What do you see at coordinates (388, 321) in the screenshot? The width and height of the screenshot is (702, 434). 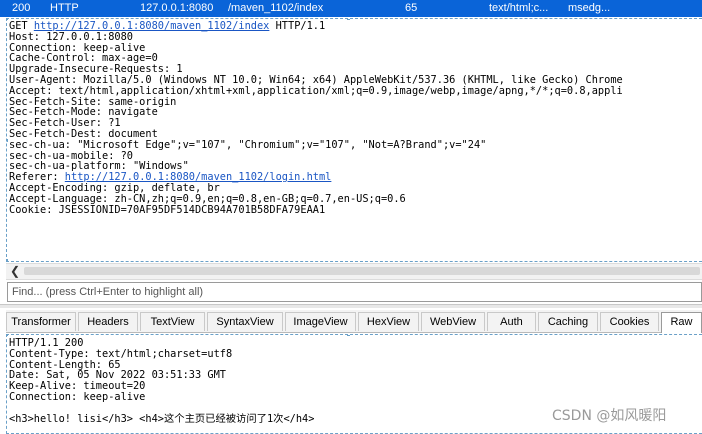 I see `tab-hexview: HexView` at bounding box center [388, 321].